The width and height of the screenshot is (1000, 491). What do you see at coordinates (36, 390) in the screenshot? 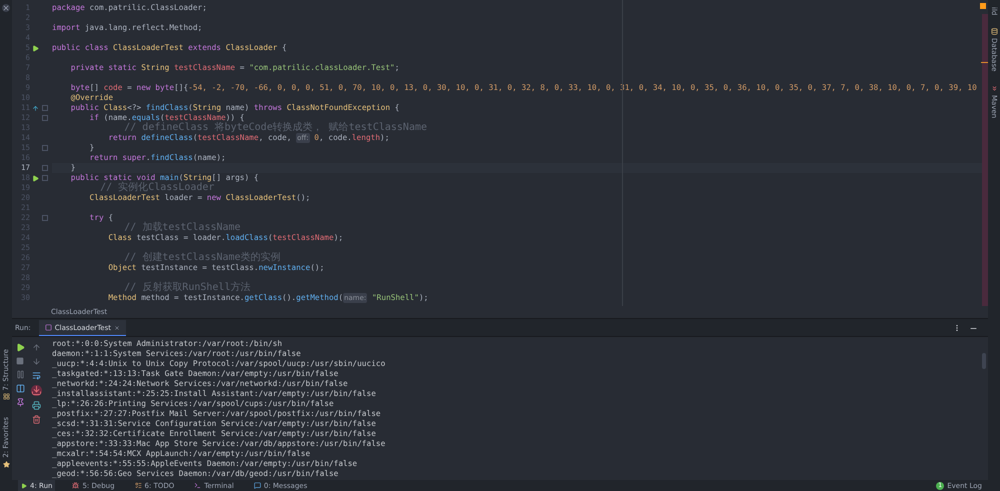
I see `scroll-to-end-icon` at bounding box center [36, 390].